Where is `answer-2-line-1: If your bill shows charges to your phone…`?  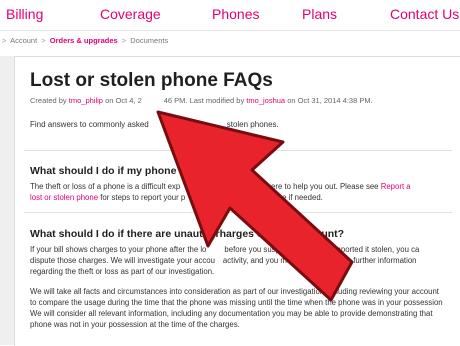
answer-2-line-1: If your bill shows charges to your phone… is located at coordinates (243, 249).